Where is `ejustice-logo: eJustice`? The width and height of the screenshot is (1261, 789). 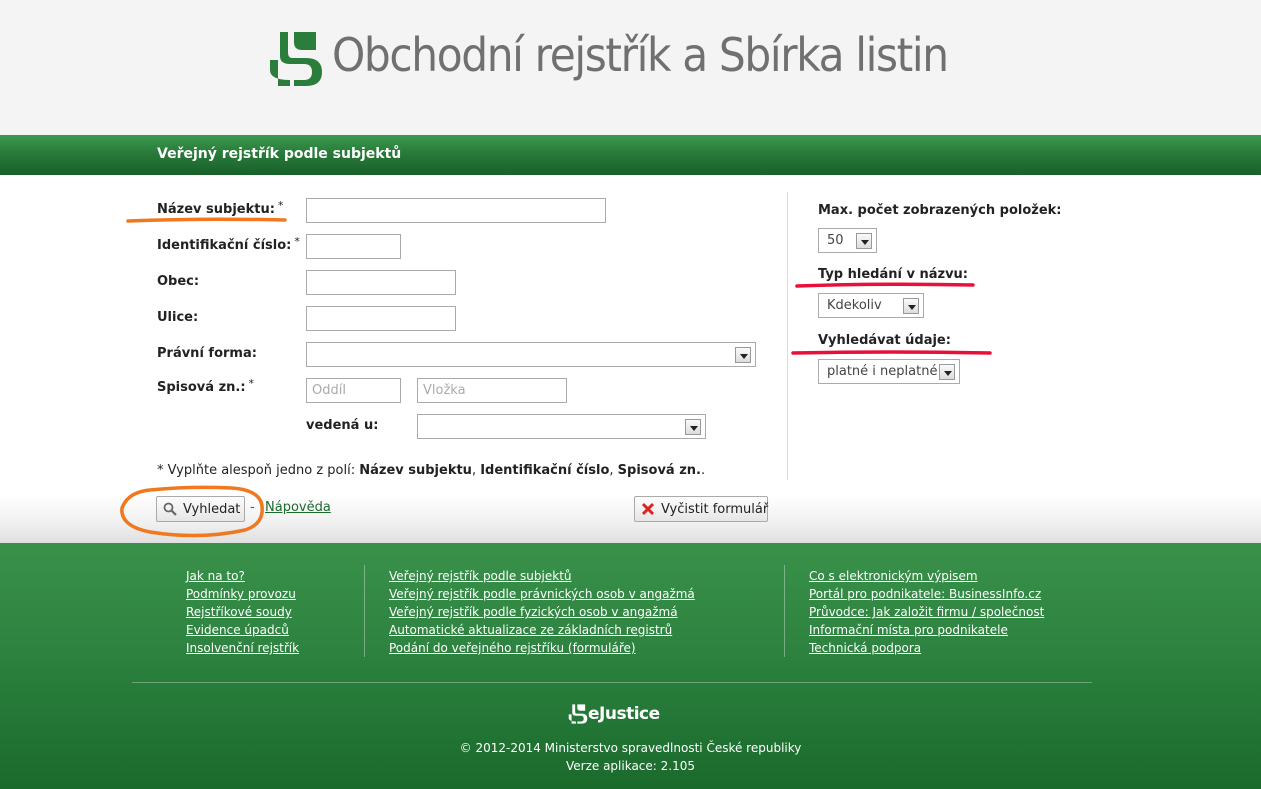 ejustice-logo: eJustice is located at coordinates (614, 714).